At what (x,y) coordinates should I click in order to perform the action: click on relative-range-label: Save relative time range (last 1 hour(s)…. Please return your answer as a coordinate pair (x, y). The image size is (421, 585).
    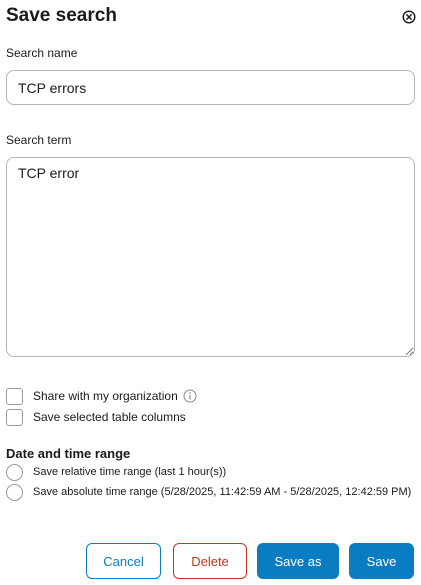
    Looking at the image, I should click on (129, 472).